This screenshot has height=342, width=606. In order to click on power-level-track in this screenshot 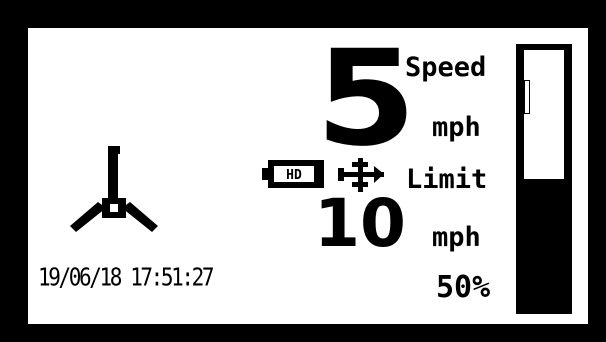, I will do `click(544, 179)`.